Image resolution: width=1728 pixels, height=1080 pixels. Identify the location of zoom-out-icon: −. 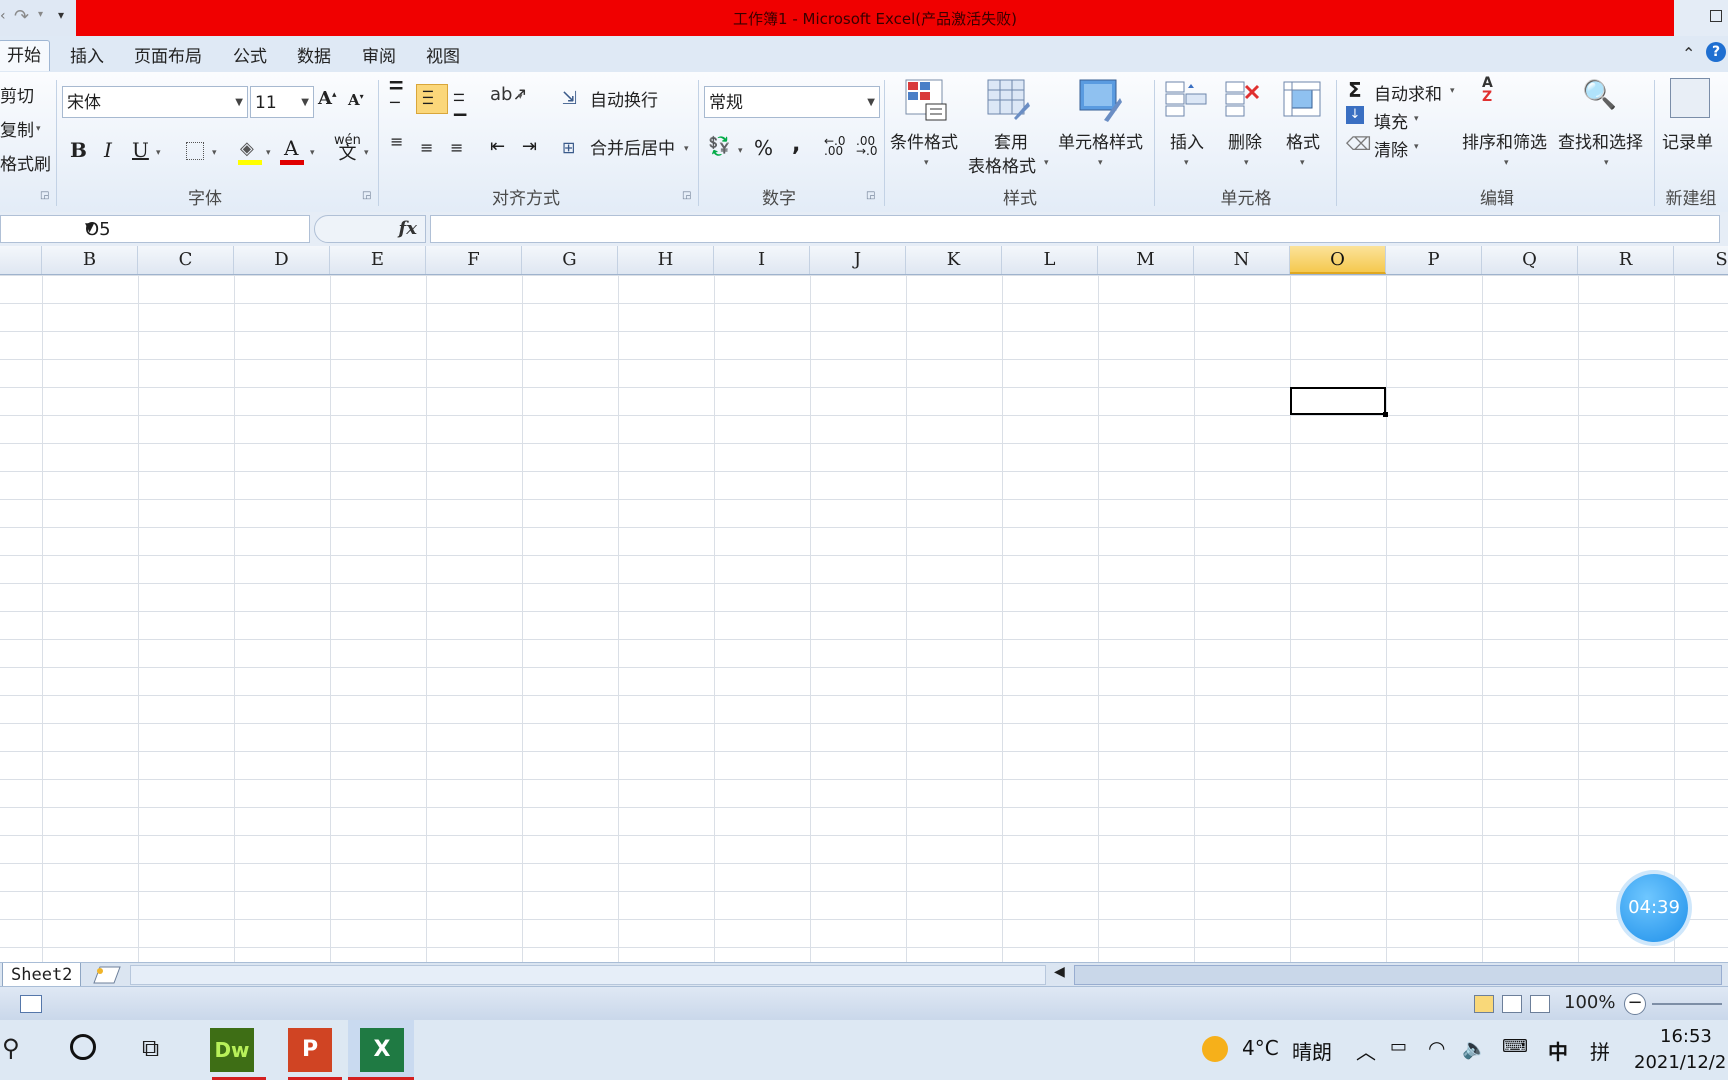
(1635, 1004).